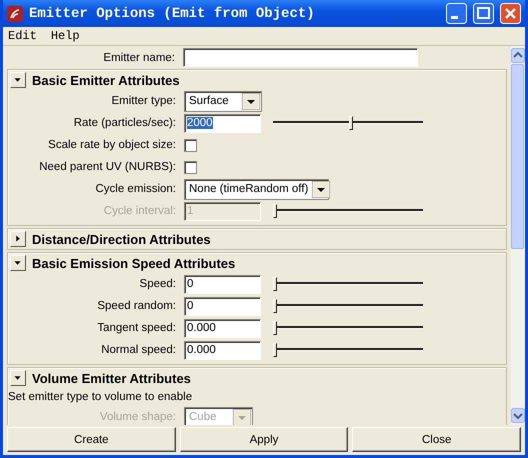 The image size is (528, 458). I want to click on section-title: Basic Emitter Attributes, so click(106, 80).